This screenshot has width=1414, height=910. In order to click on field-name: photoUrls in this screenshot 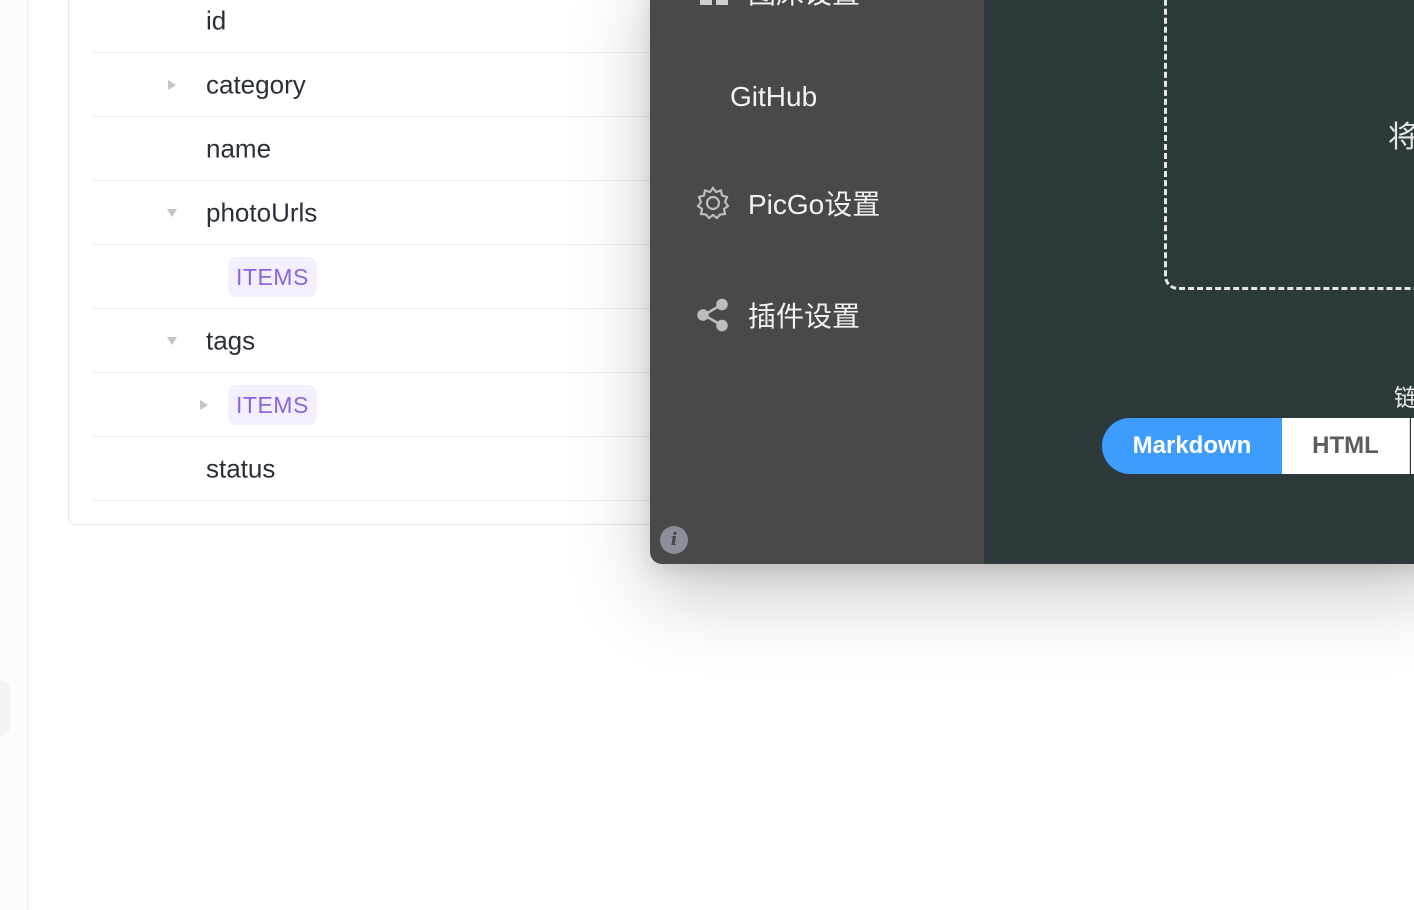, I will do `click(262, 212)`.